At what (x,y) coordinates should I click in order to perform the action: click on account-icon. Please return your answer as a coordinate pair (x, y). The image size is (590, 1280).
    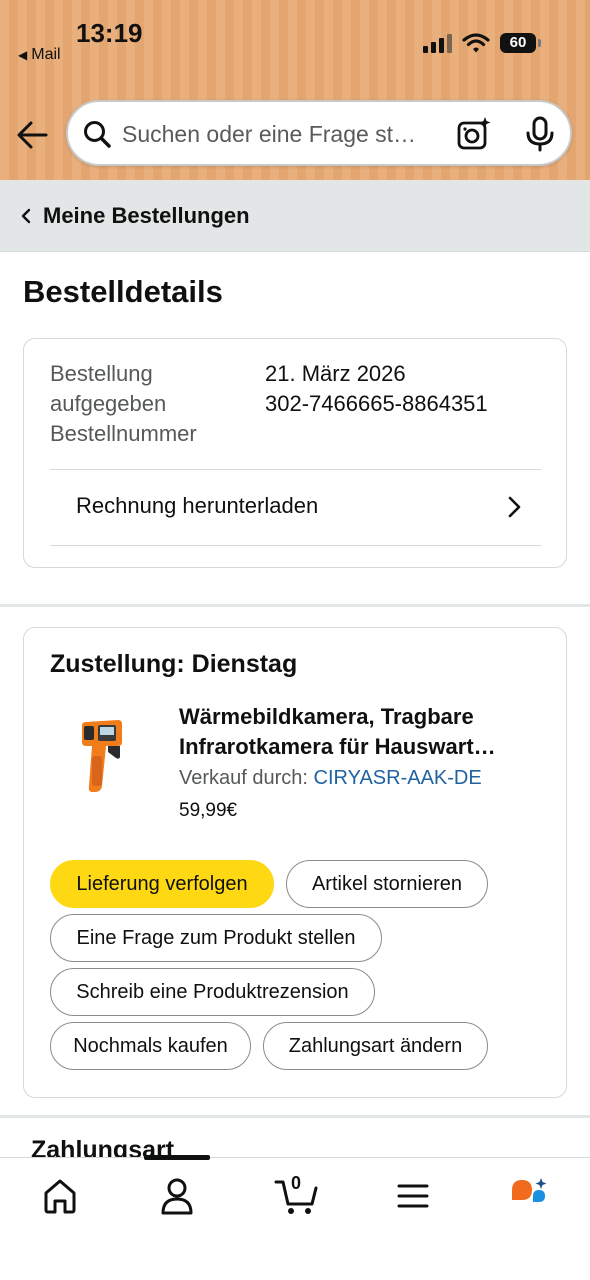
    Looking at the image, I should click on (177, 1196).